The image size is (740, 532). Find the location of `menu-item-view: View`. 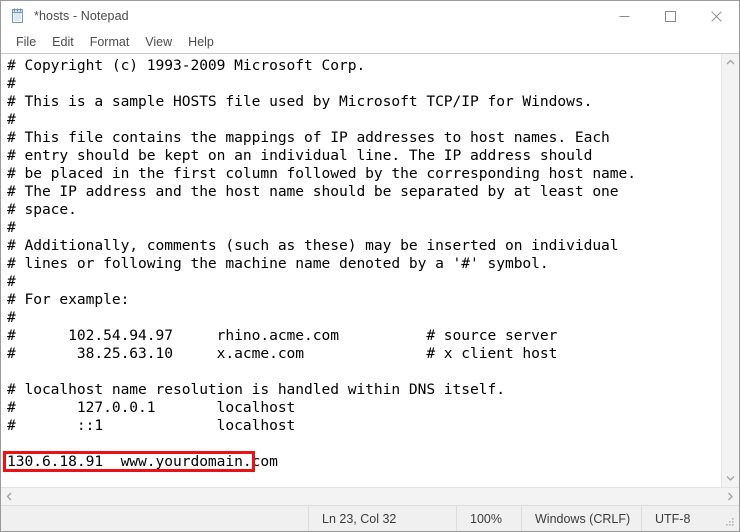

menu-item-view: View is located at coordinates (158, 42).